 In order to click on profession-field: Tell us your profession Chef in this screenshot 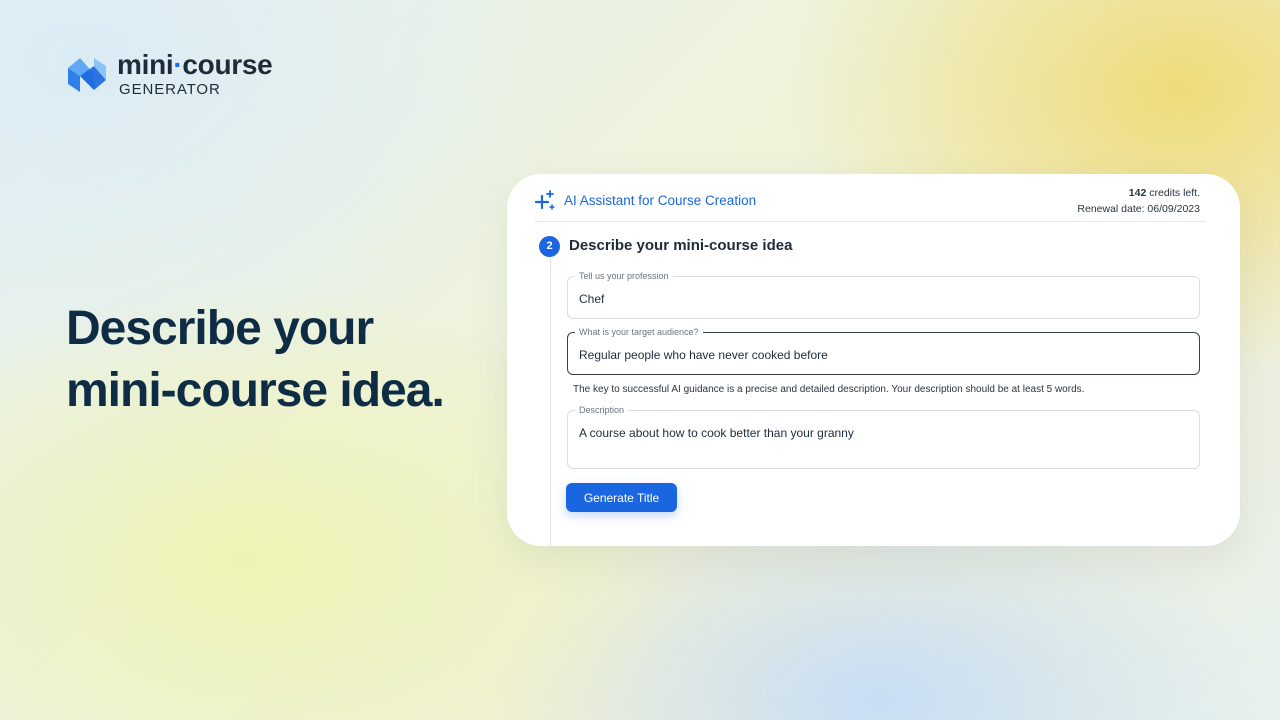, I will do `click(883, 294)`.